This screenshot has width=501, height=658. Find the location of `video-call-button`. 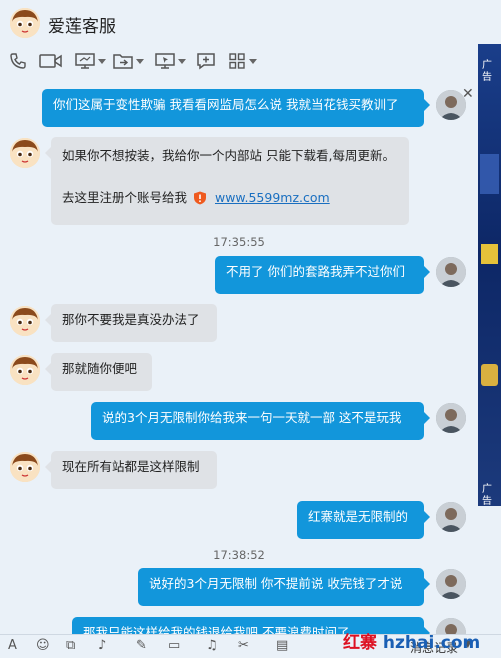

video-call-button is located at coordinates (51, 61).